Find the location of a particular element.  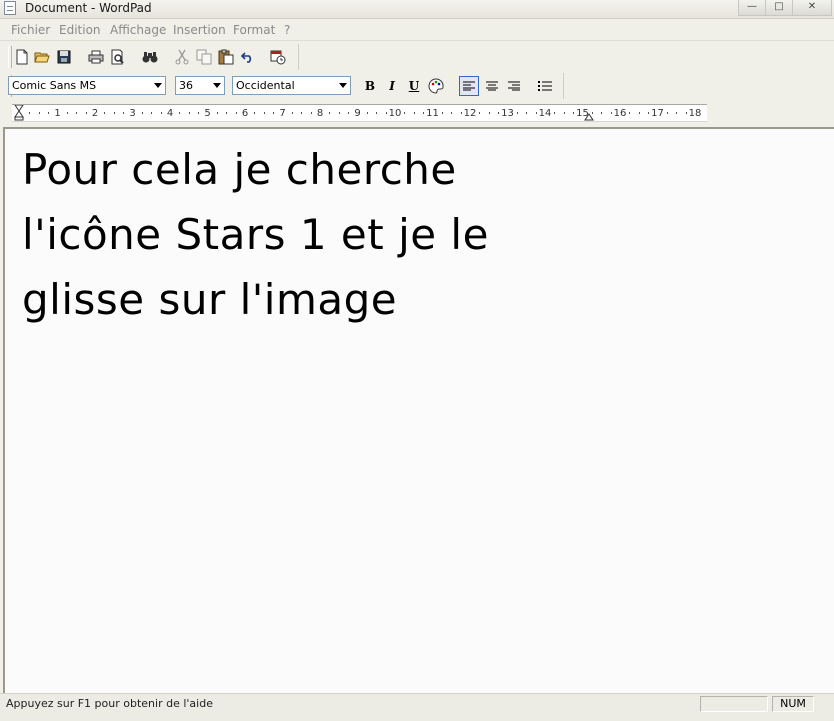

bullets-button is located at coordinates (545, 86).